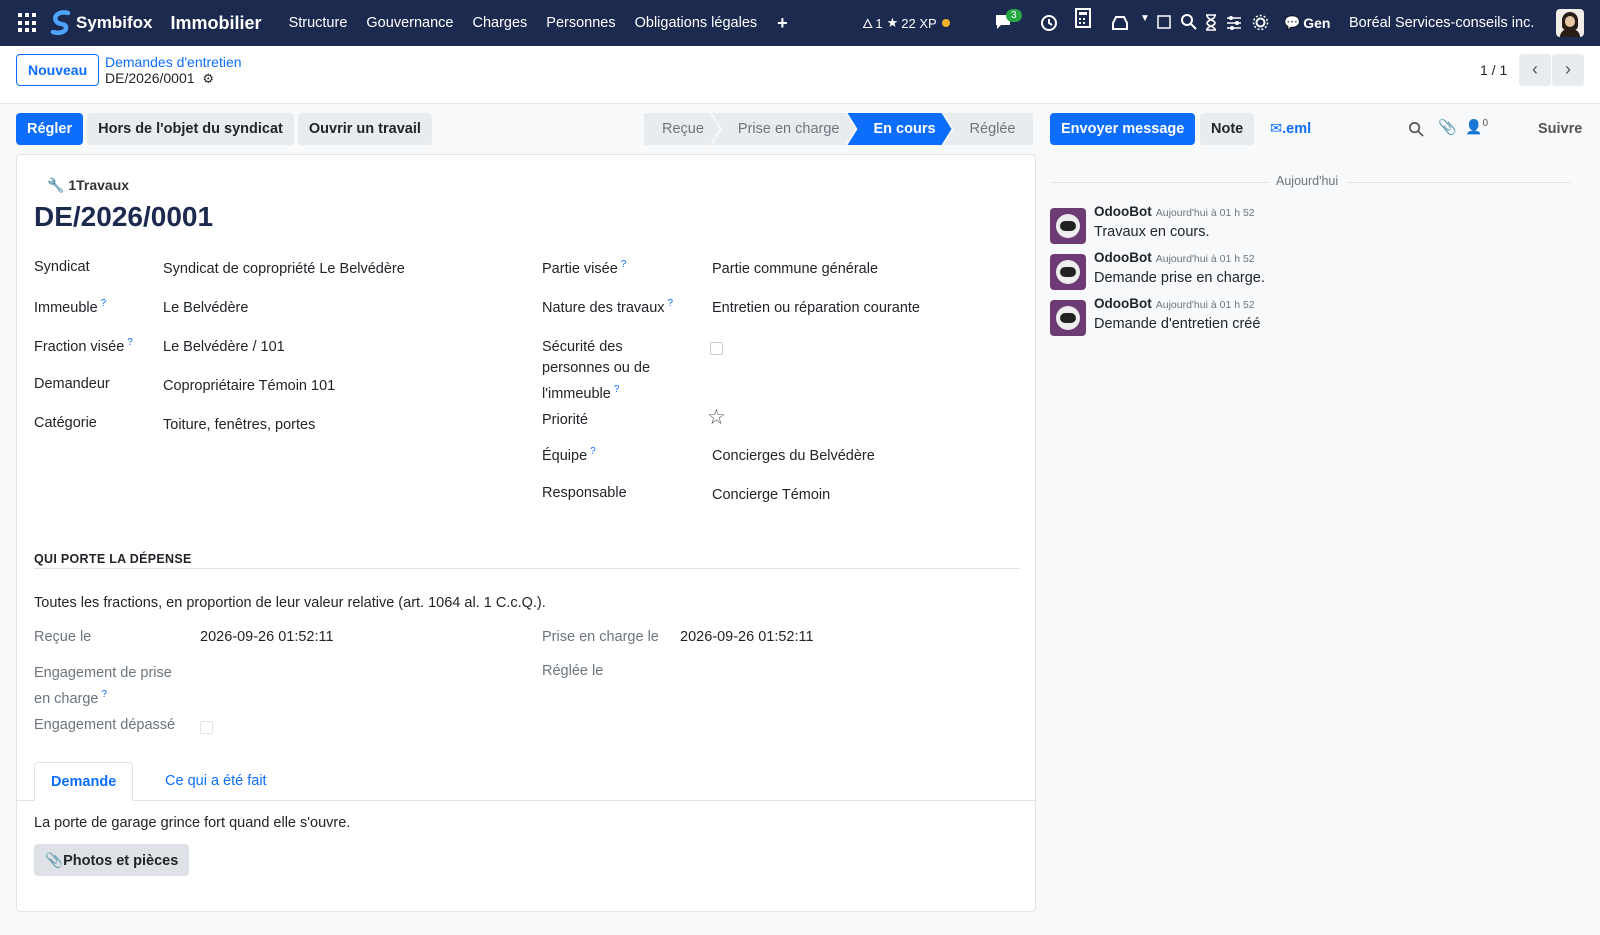 The height and width of the screenshot is (935, 1600). Describe the element at coordinates (696, 23) in the screenshot. I see `menu-item-obligations: Obligations légales` at that location.